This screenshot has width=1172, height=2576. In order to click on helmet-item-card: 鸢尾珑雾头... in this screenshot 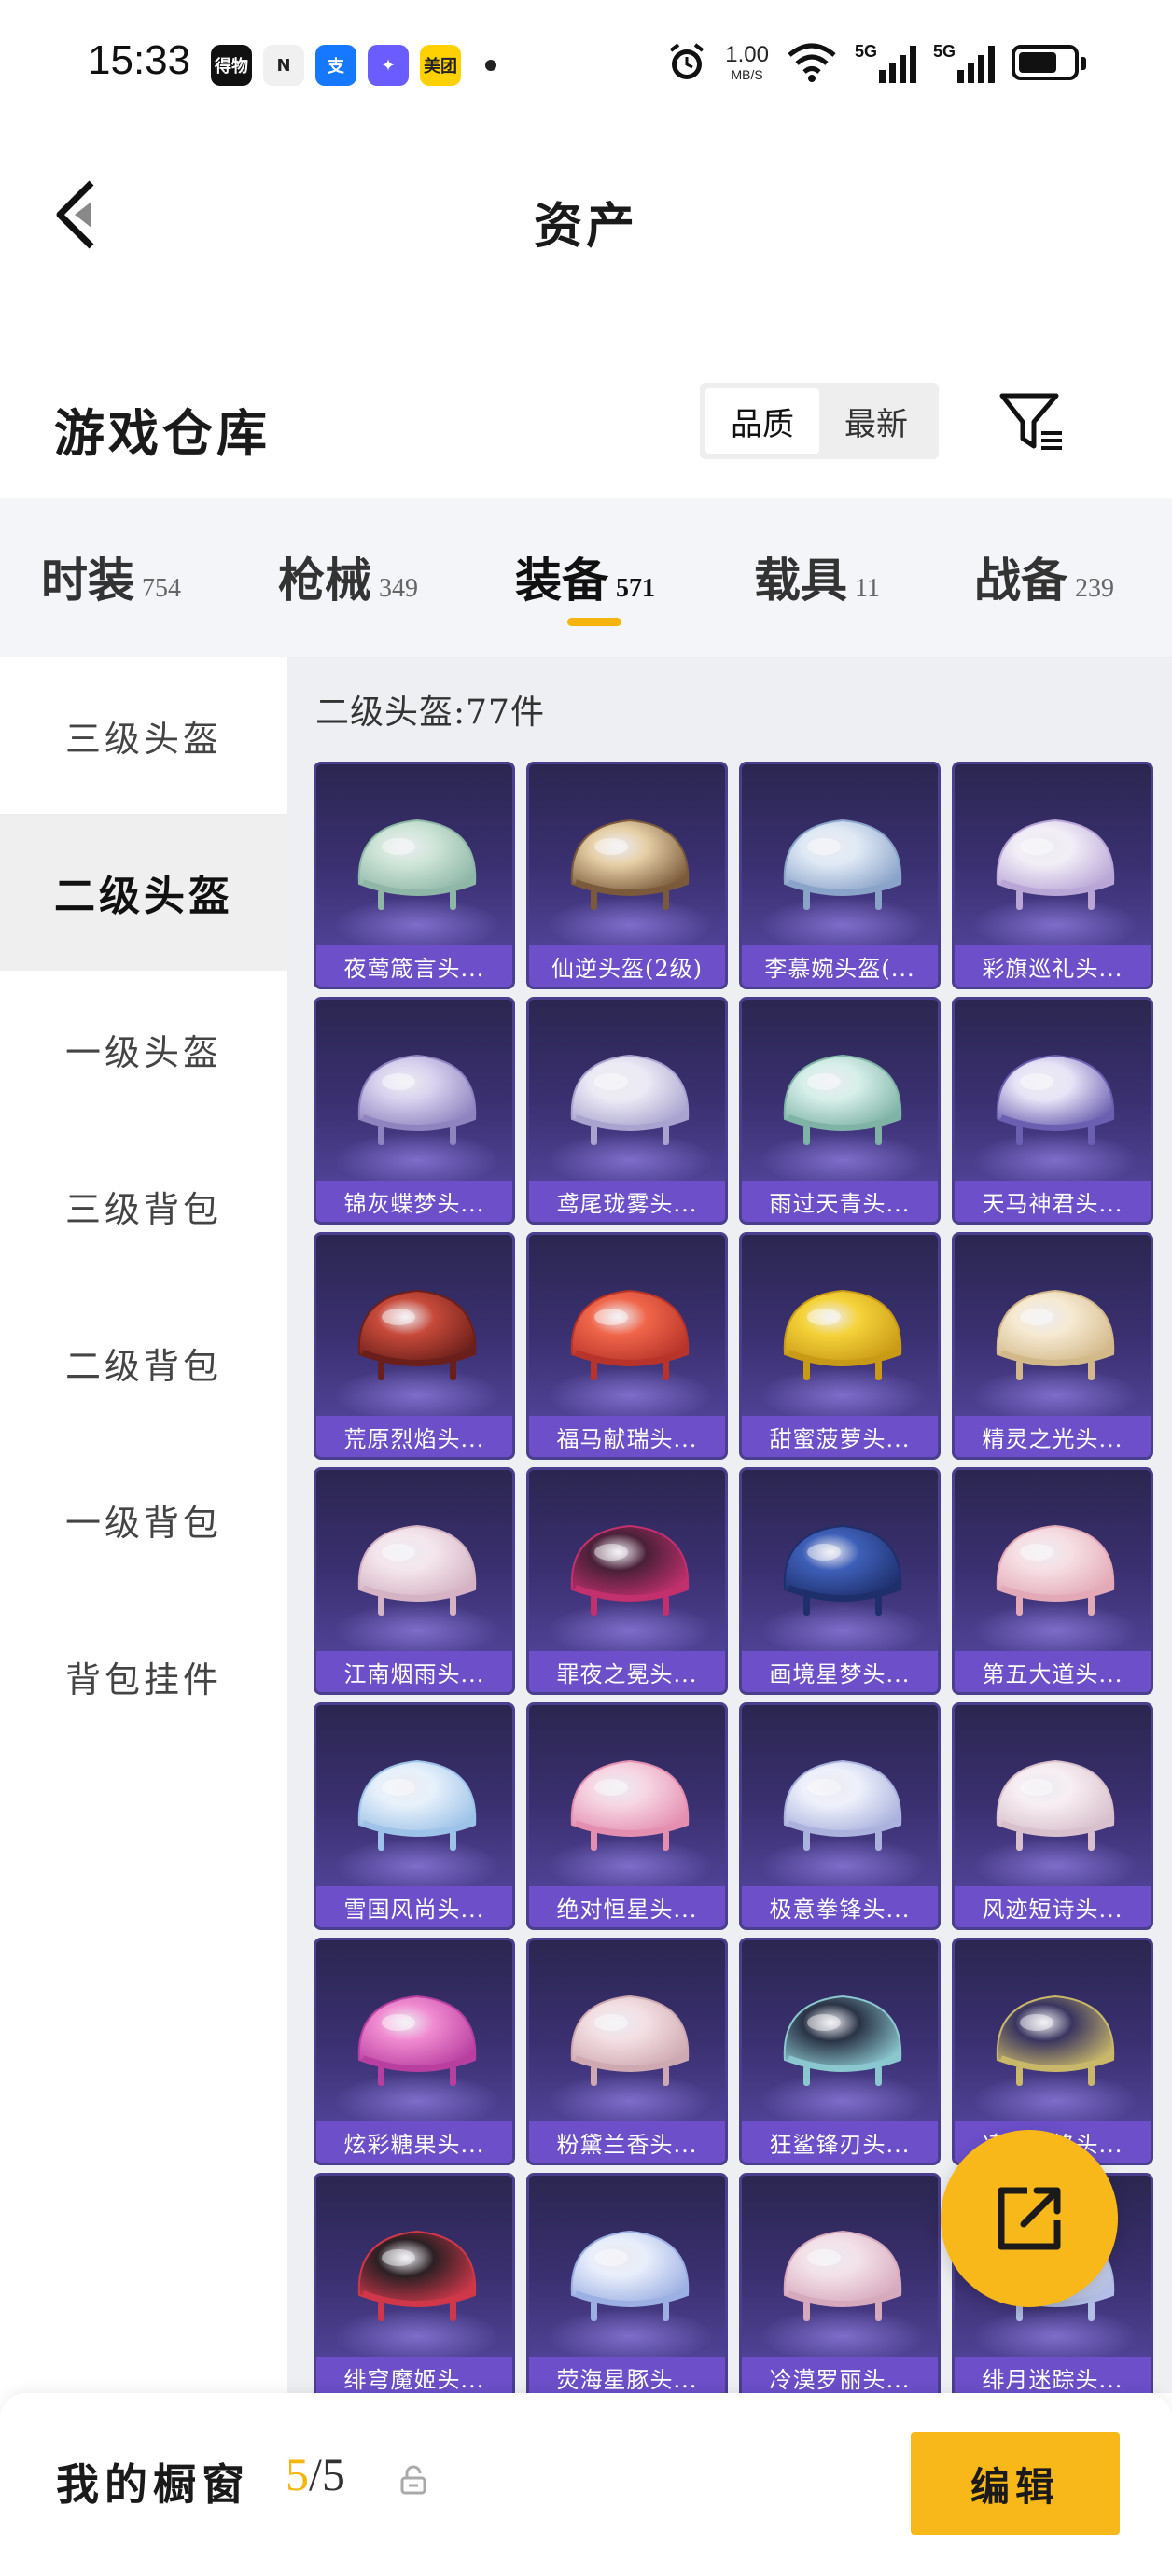, I will do `click(627, 1111)`.